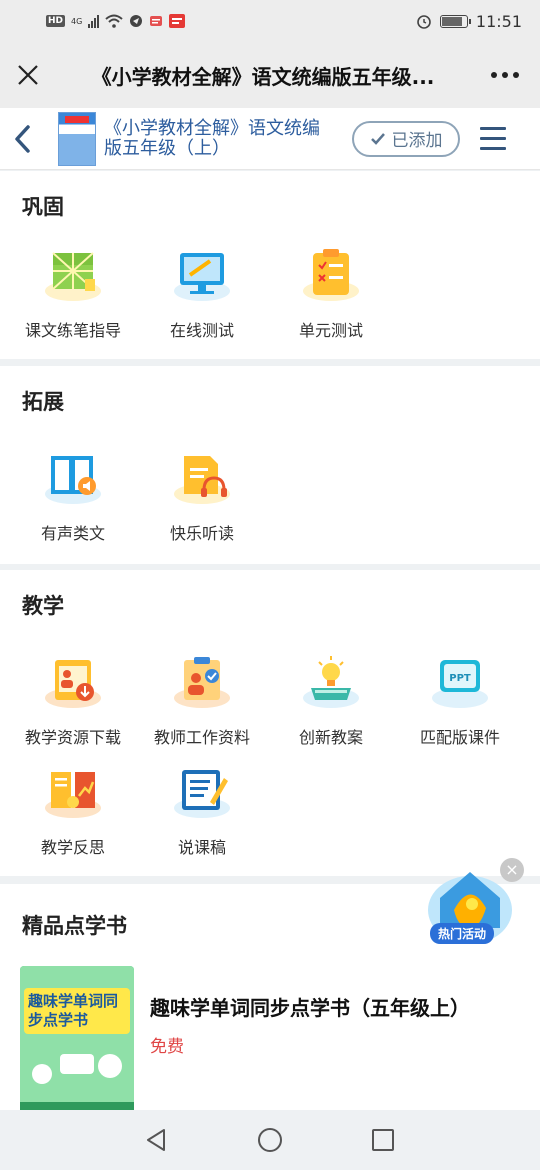 Image resolution: width=540 pixels, height=1170 pixels. What do you see at coordinates (512, 870) in the screenshot?
I see `close-promo-button: ×` at bounding box center [512, 870].